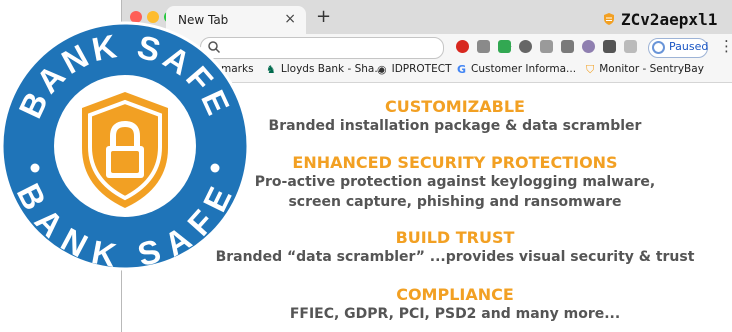 The width and height of the screenshot is (732, 332). What do you see at coordinates (504, 46) in the screenshot?
I see `extension-green-icon` at bounding box center [504, 46].